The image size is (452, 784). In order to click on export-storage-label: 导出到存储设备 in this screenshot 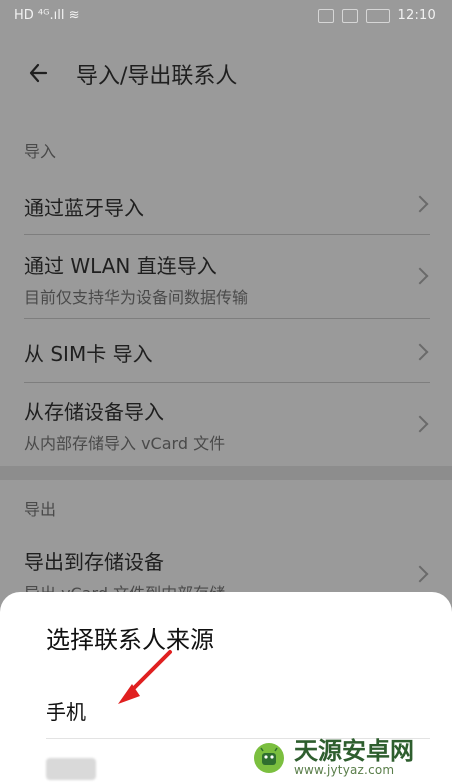, I will do `click(94, 562)`.